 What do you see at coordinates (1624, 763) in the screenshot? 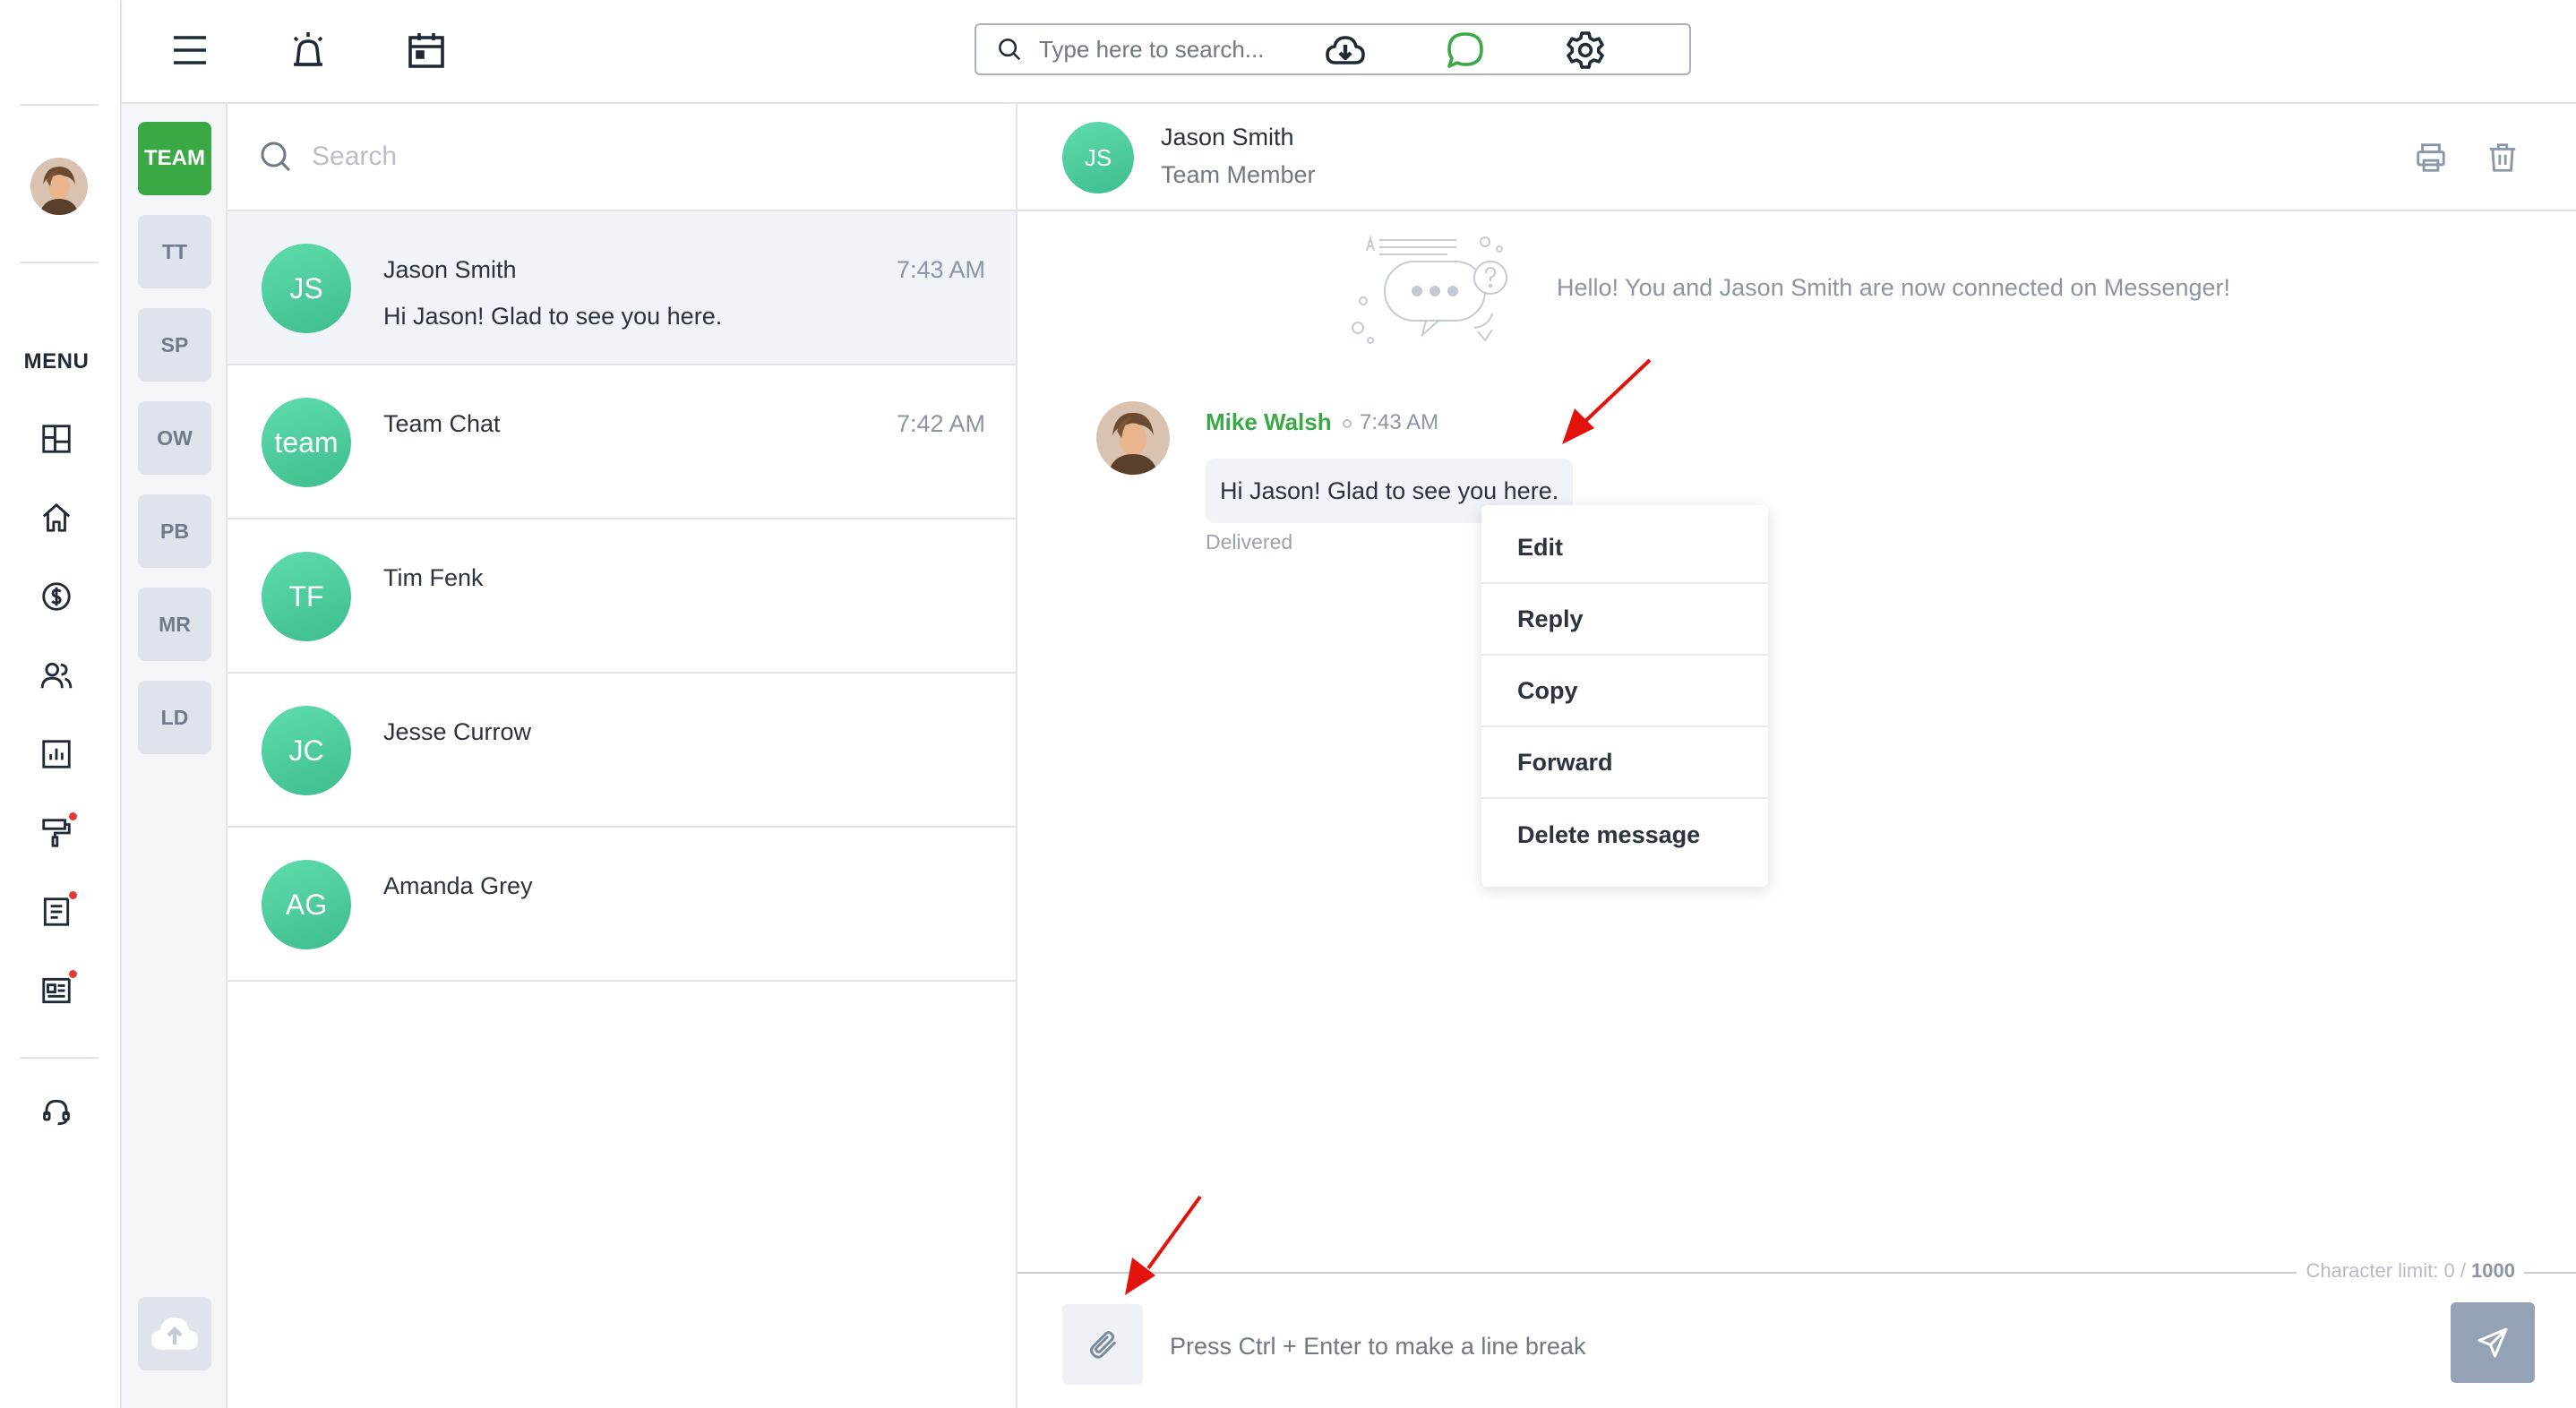
I see `menu-item-forward: Forward` at bounding box center [1624, 763].